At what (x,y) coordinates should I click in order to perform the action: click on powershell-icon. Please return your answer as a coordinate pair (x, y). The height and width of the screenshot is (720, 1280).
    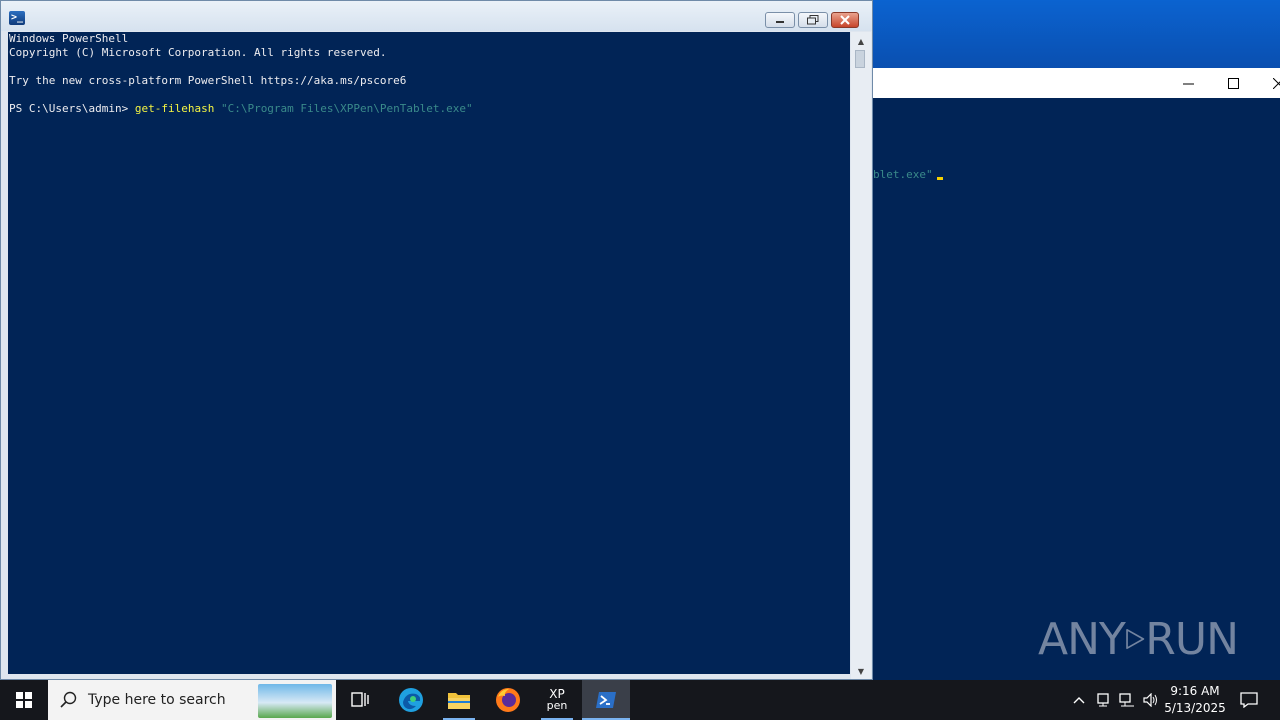
    Looking at the image, I should click on (606, 700).